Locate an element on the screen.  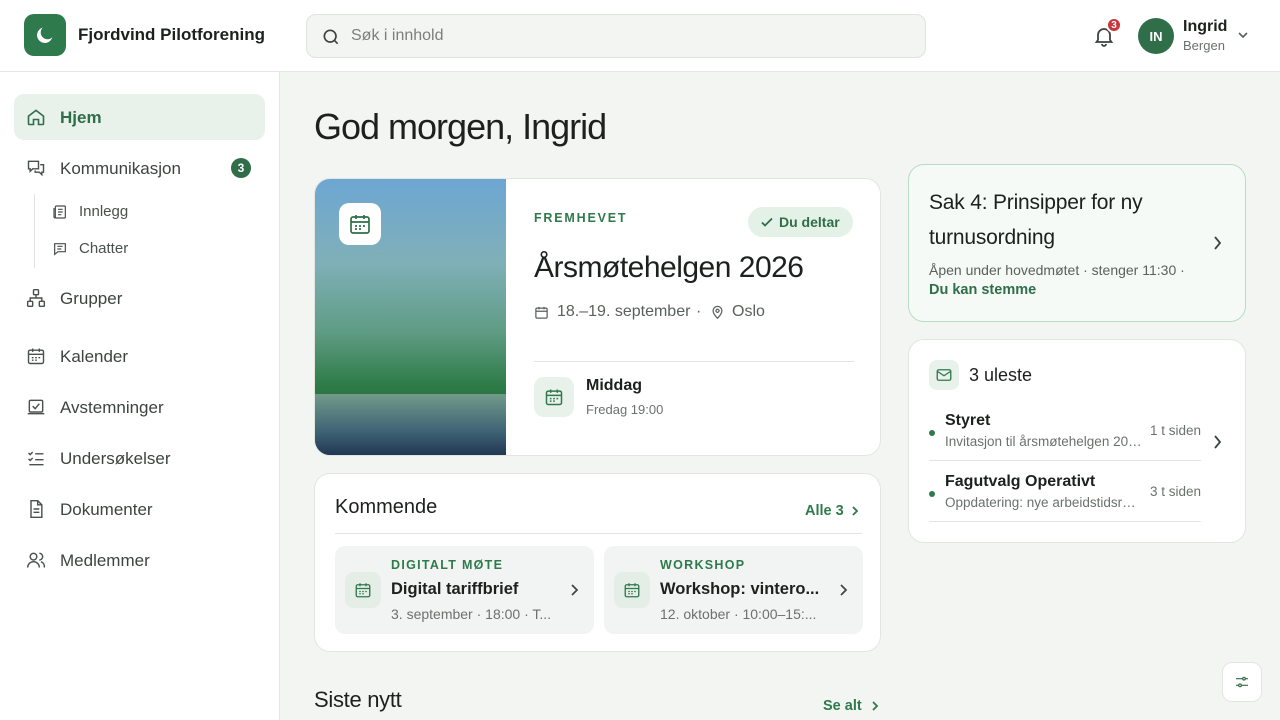
mail-icon-box is located at coordinates (944, 375).